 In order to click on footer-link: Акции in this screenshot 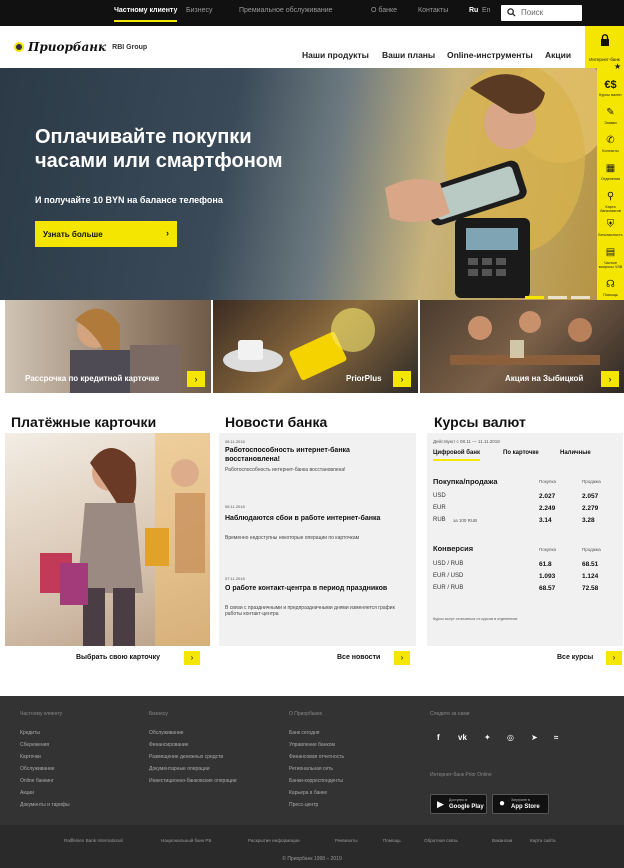, I will do `click(27, 793)`.